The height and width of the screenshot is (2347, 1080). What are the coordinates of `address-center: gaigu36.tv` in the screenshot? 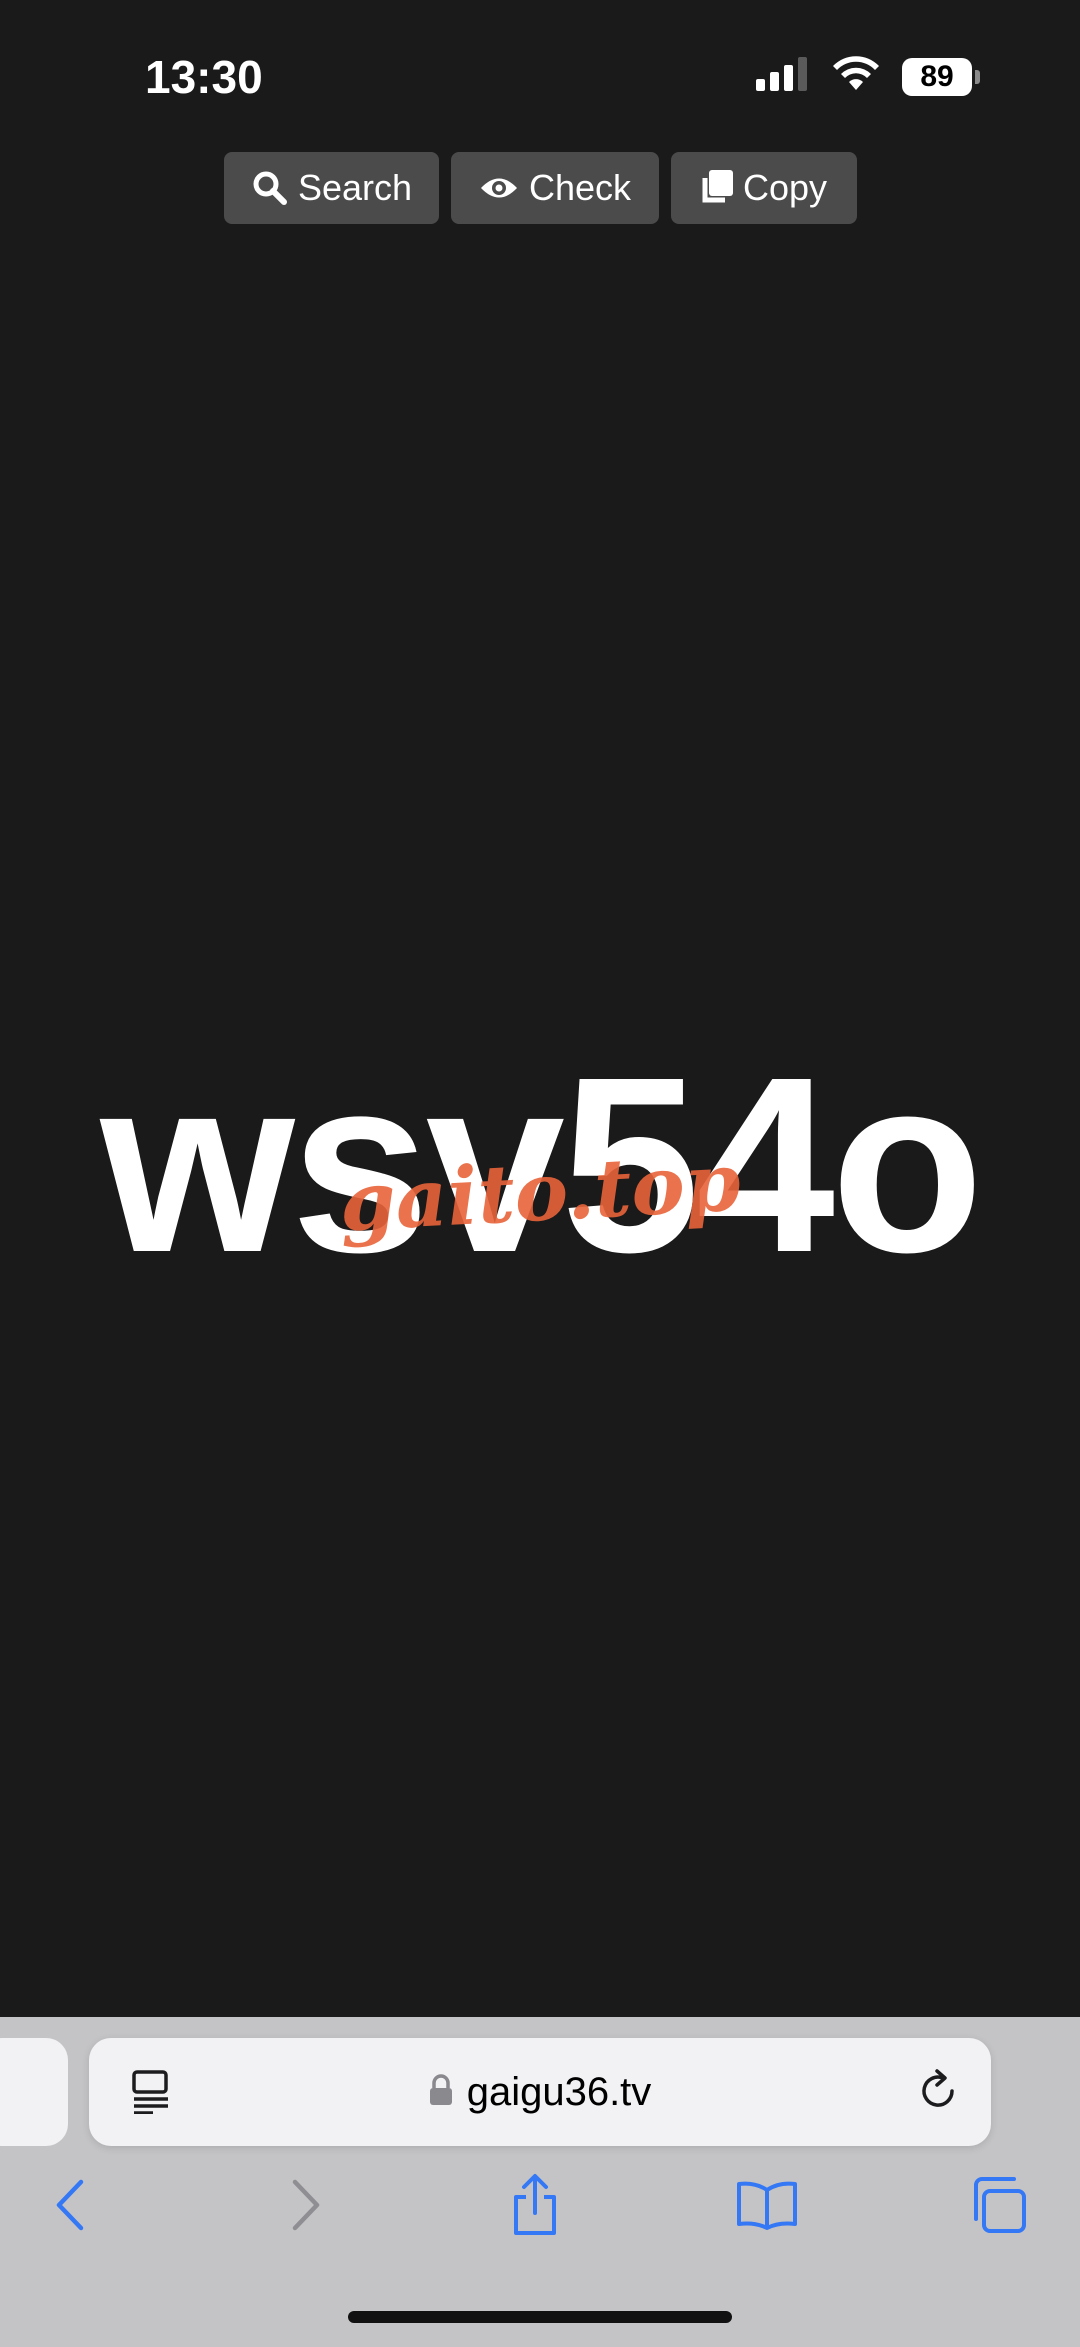 It's located at (540, 2092).